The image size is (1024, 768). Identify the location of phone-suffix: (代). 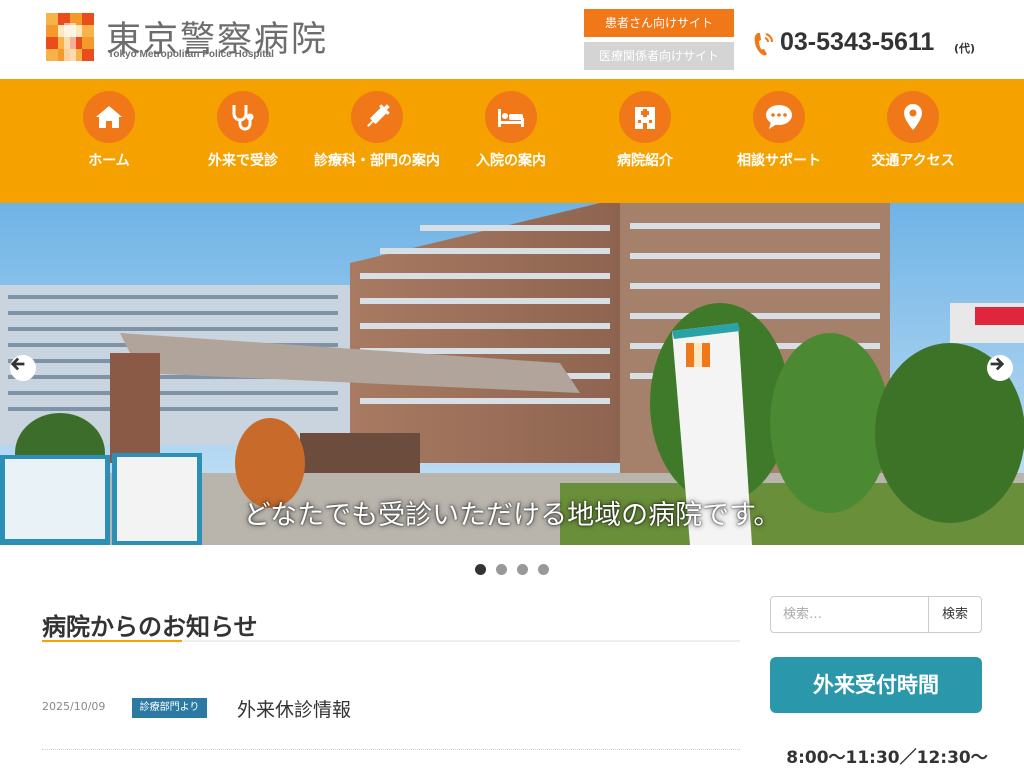
(965, 48).